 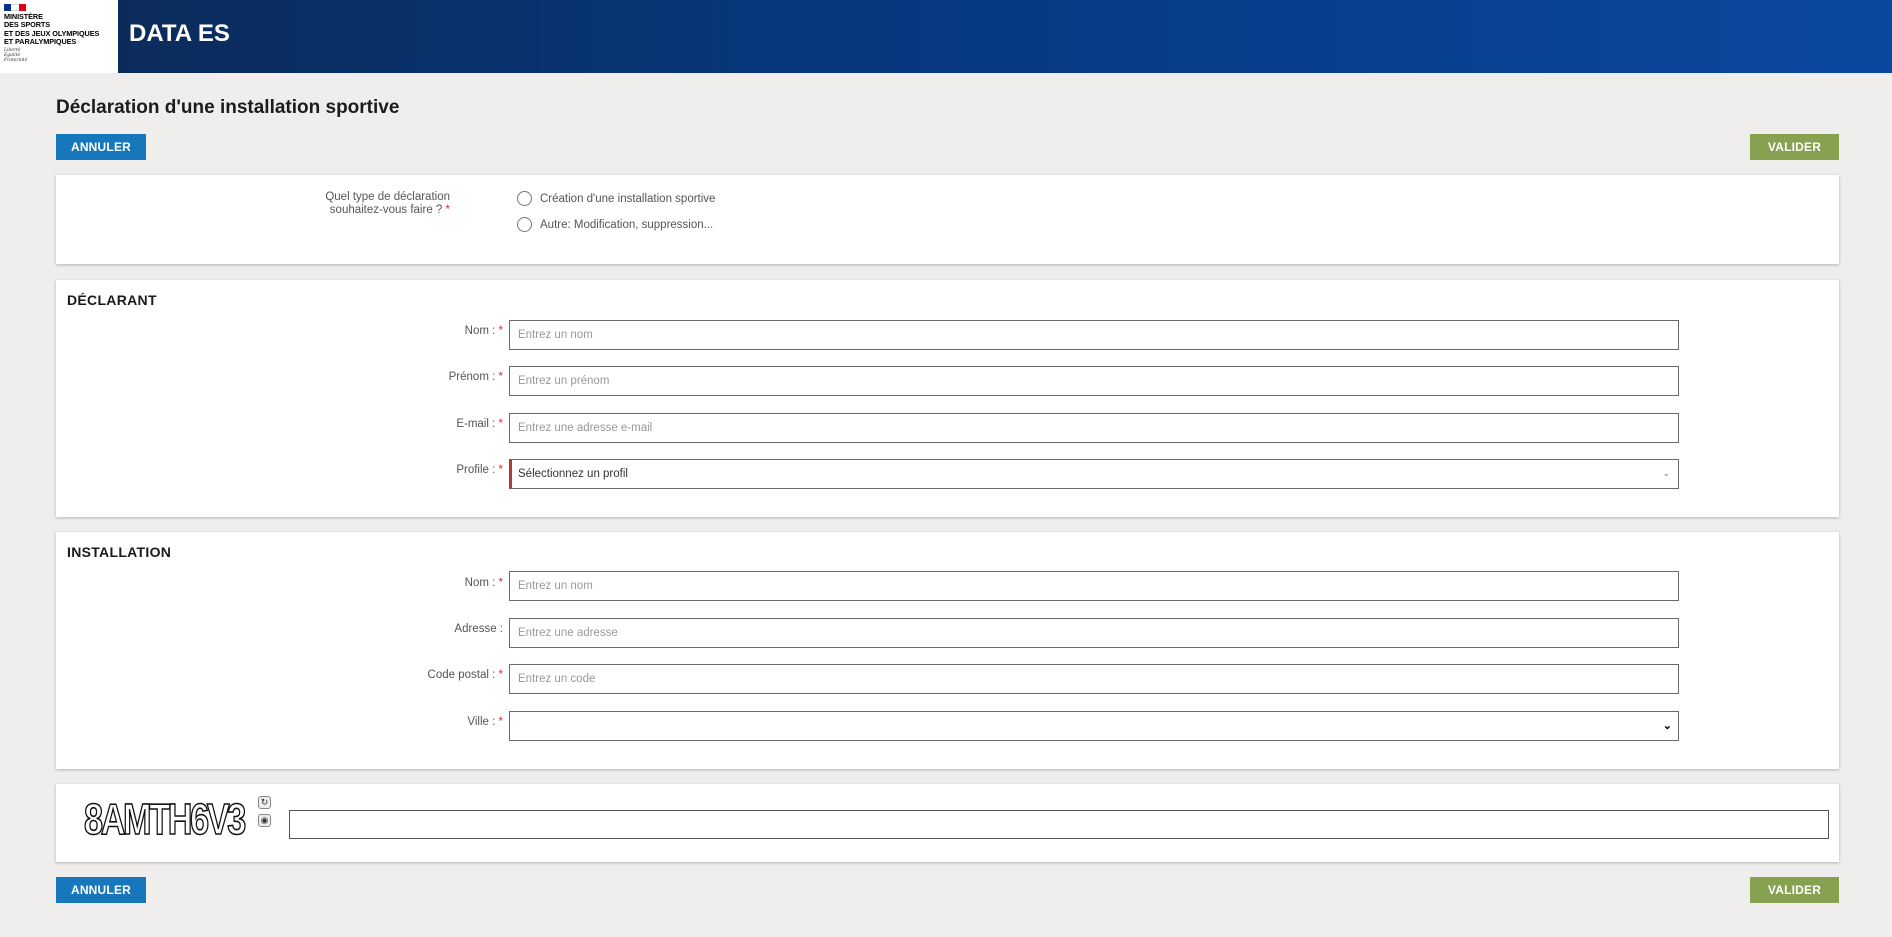 What do you see at coordinates (573, 474) in the screenshot?
I see `profile-select-value: Sélectionnez un profil` at bounding box center [573, 474].